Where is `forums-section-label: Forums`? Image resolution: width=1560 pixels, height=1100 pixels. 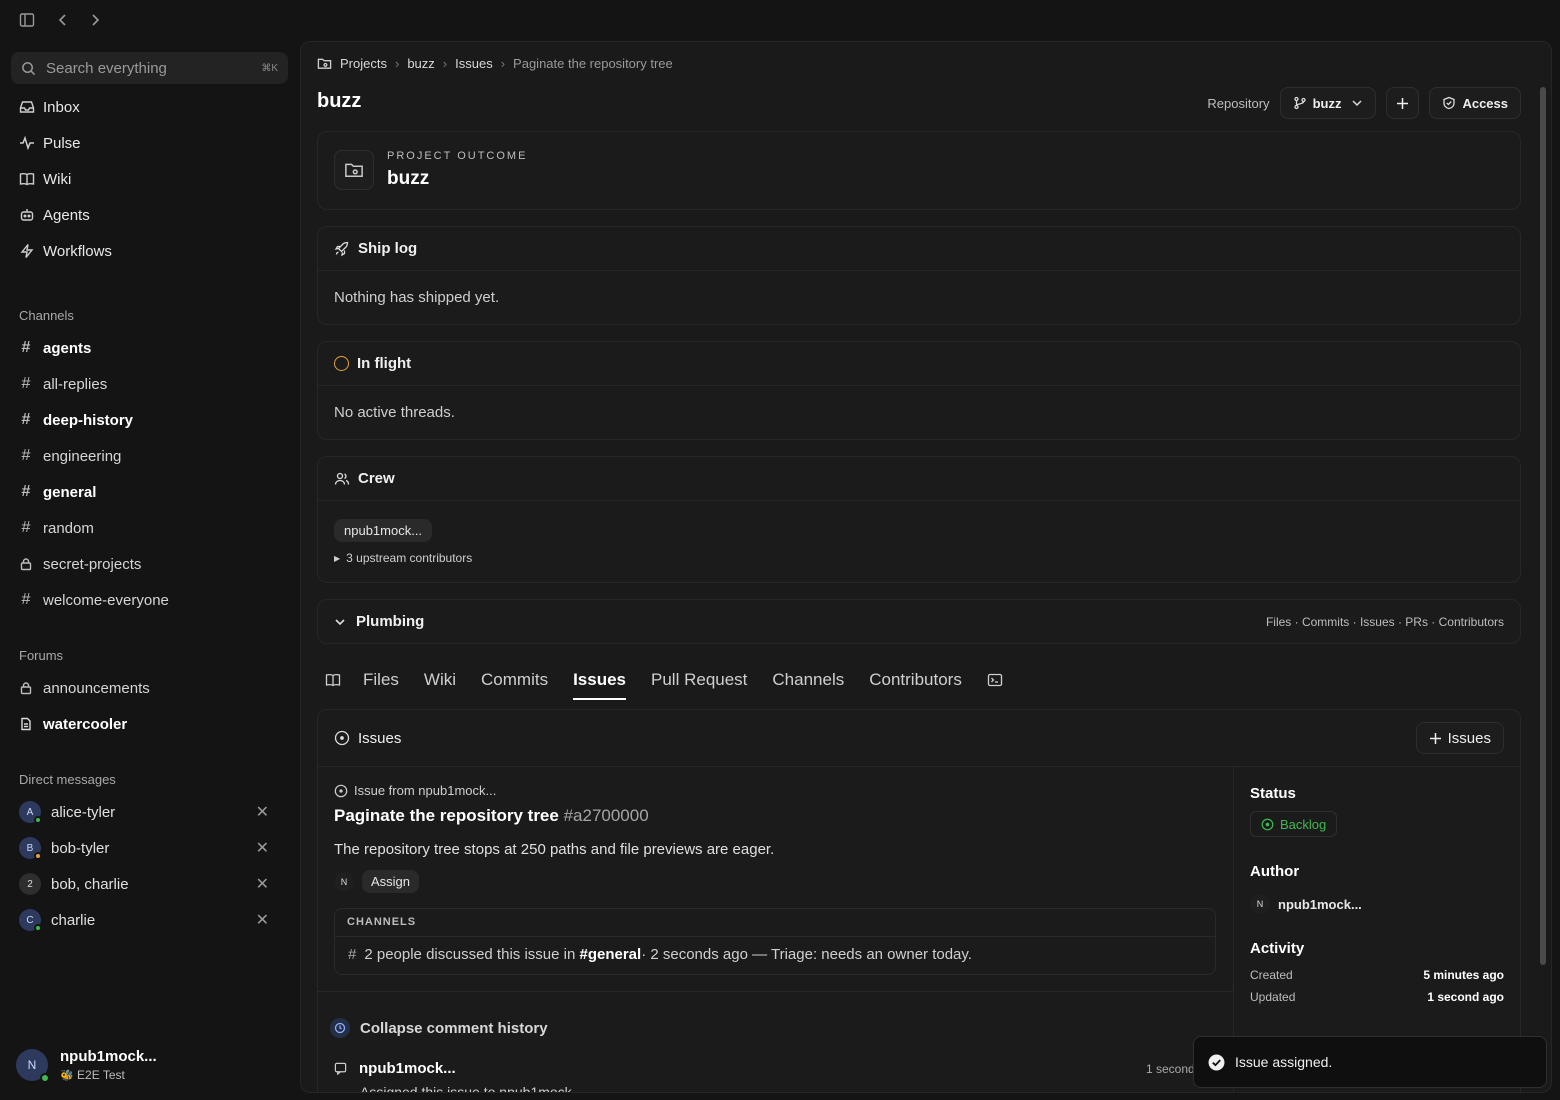 forums-section-label: Forums is located at coordinates (41, 655).